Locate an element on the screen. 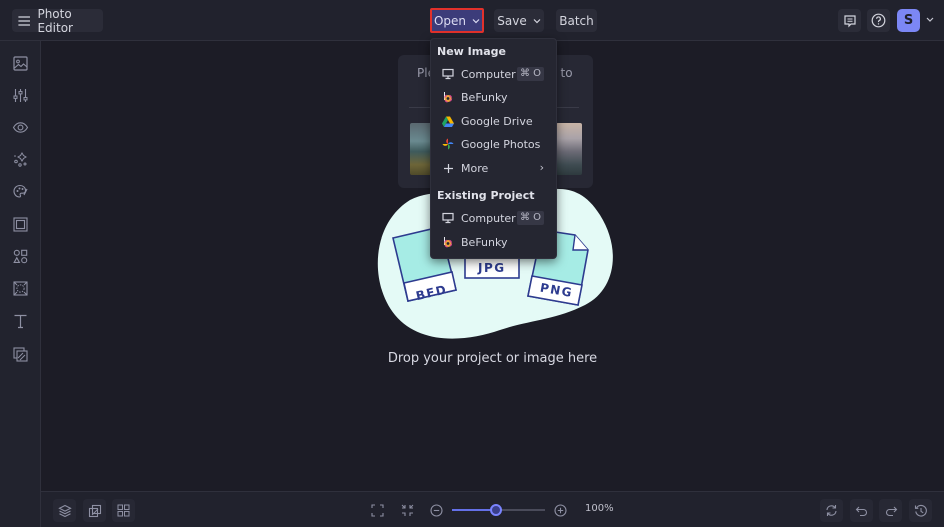 This screenshot has height=527, width=944. batch-label: Batch is located at coordinates (576, 20).